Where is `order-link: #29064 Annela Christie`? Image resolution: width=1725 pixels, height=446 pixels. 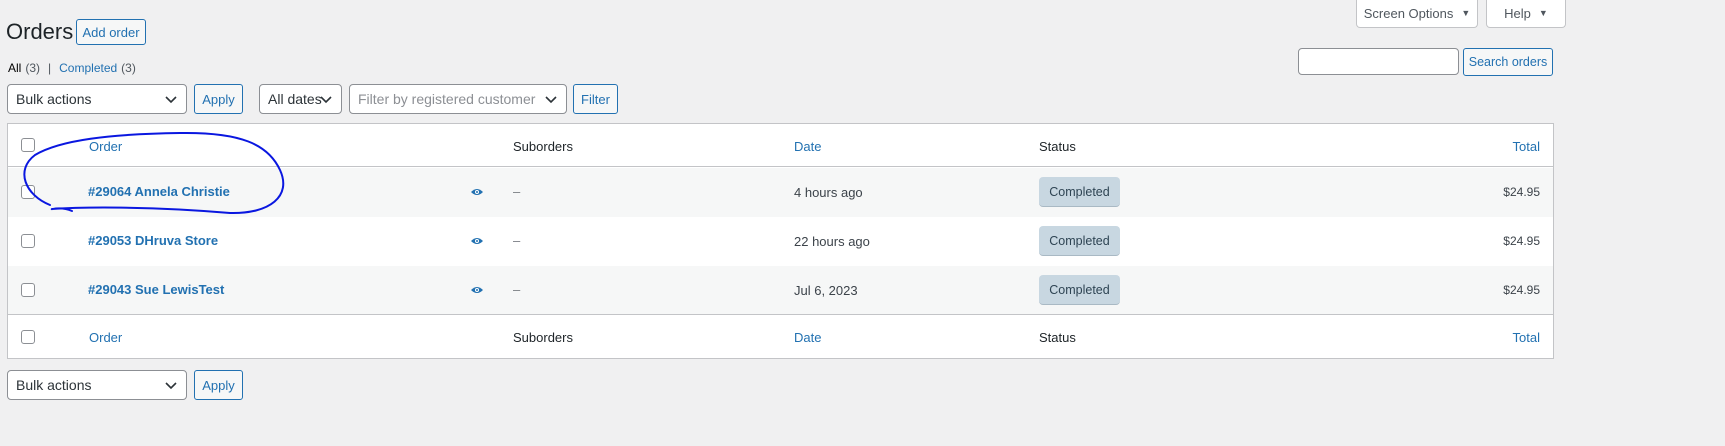 order-link: #29064 Annela Christie is located at coordinates (159, 191).